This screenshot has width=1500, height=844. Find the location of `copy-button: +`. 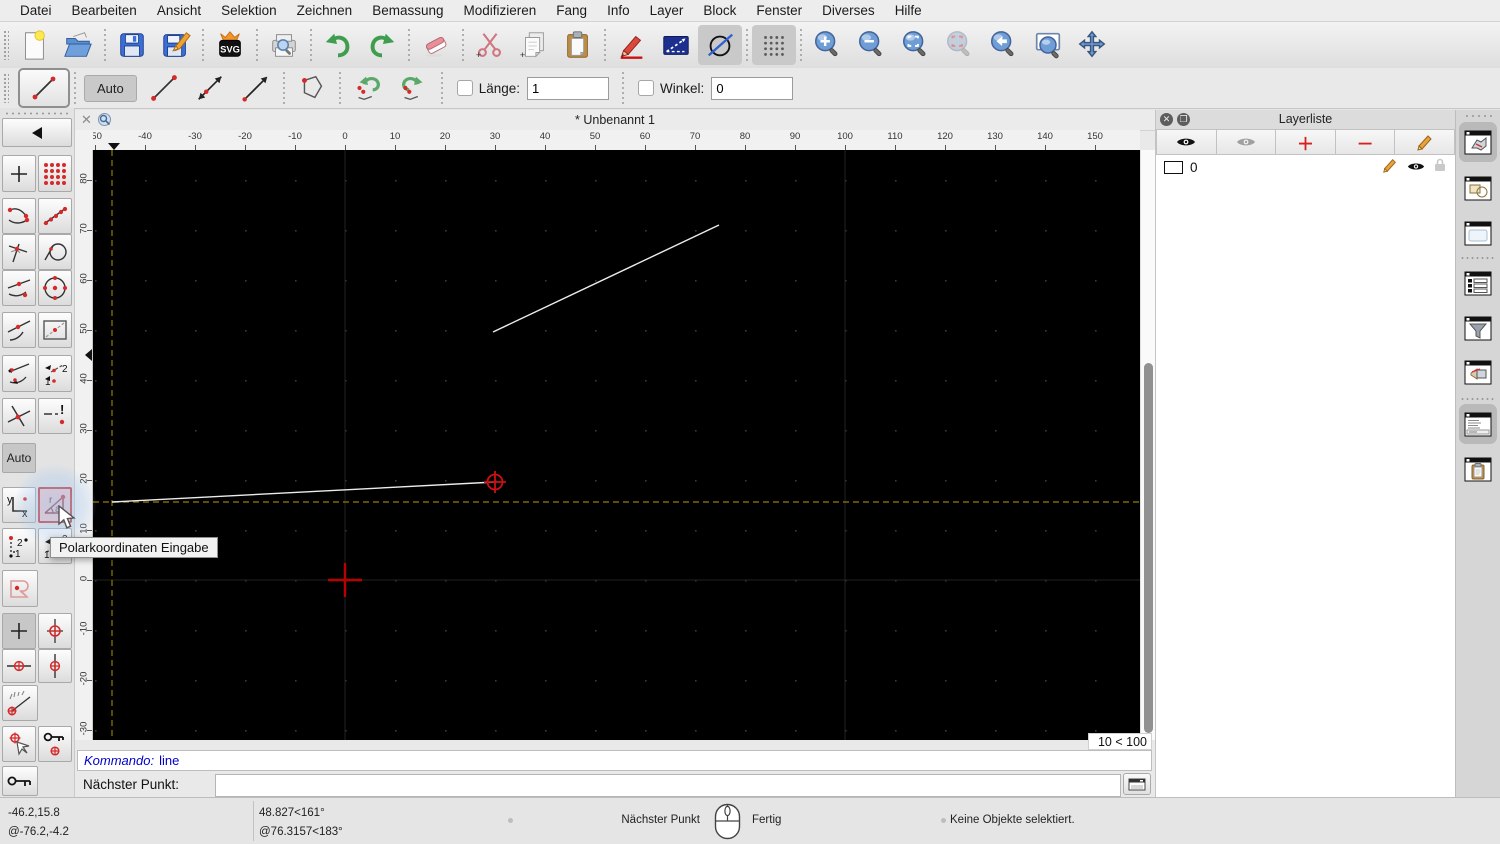

copy-button: + is located at coordinates (534, 45).